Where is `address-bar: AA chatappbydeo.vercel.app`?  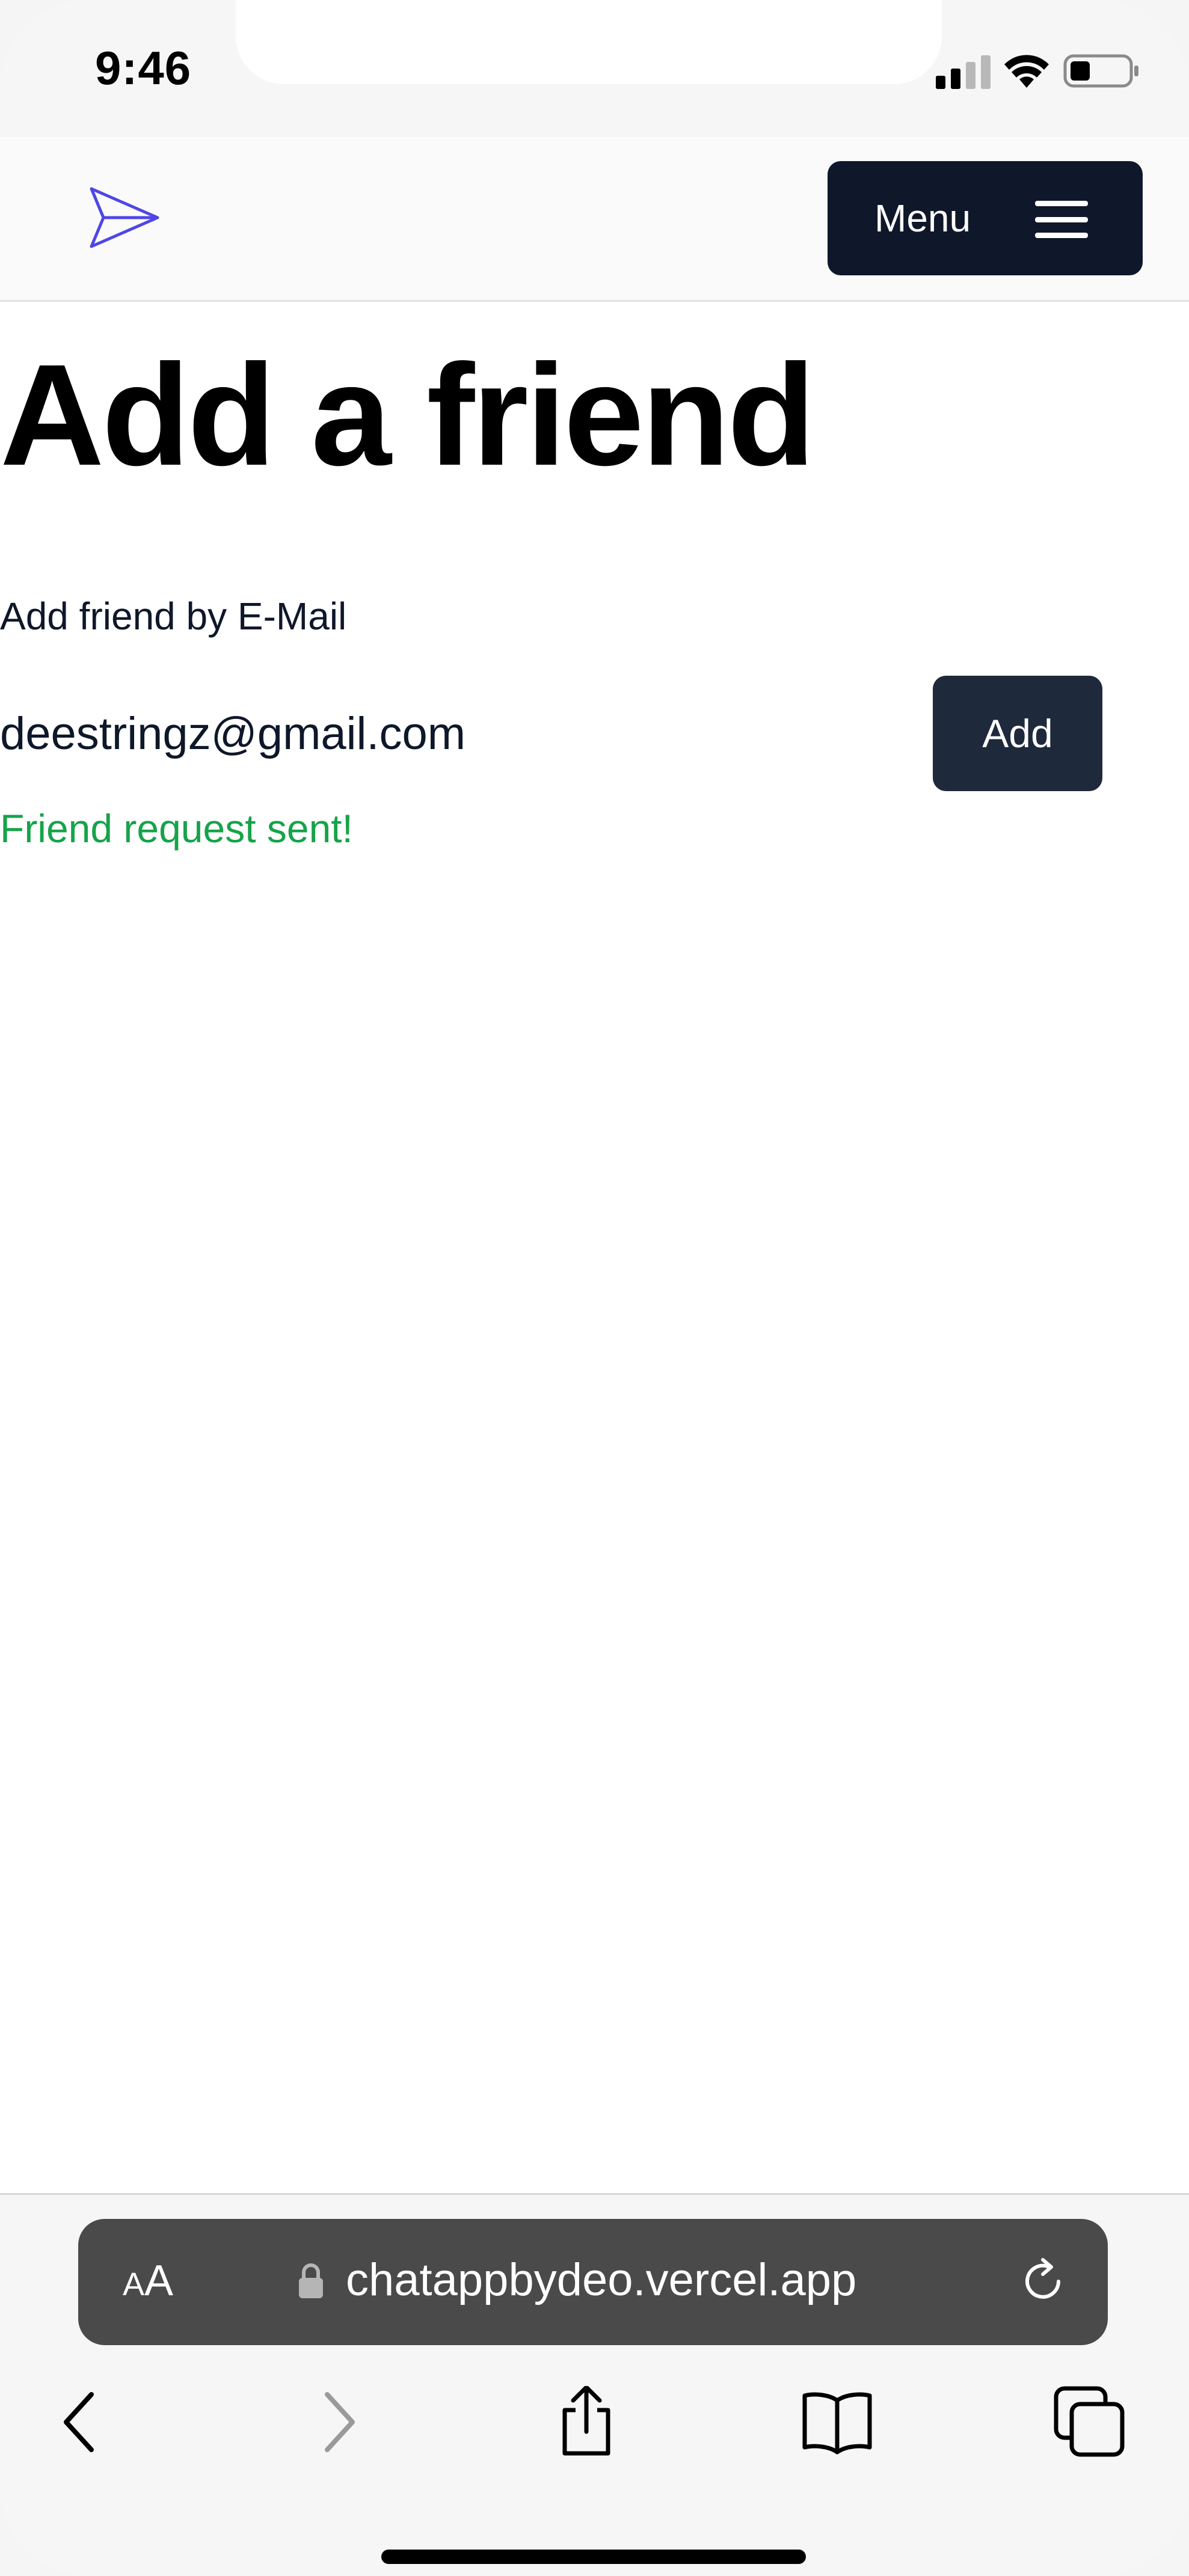 address-bar: AA chatappbydeo.vercel.app is located at coordinates (593, 2282).